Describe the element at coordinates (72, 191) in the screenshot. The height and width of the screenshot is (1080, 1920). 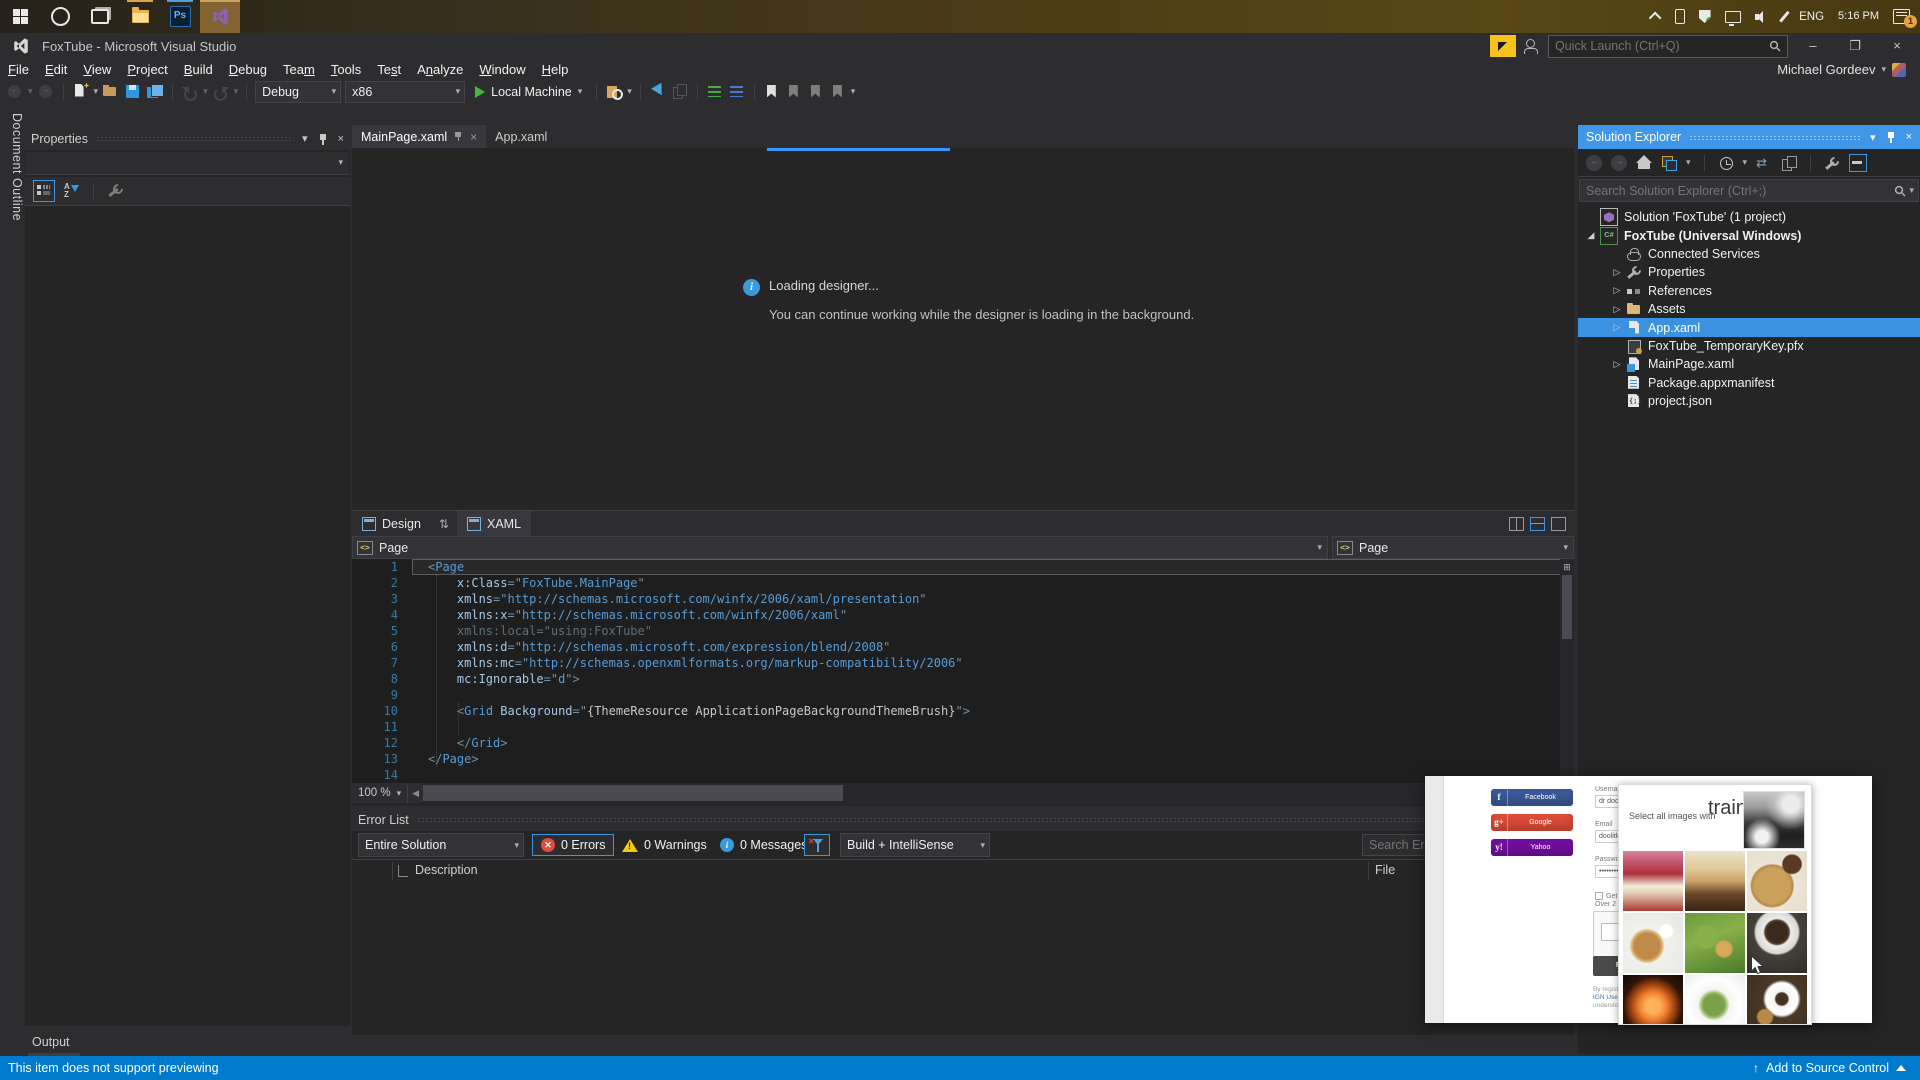
I see `alphabetical-sort-icon` at that location.